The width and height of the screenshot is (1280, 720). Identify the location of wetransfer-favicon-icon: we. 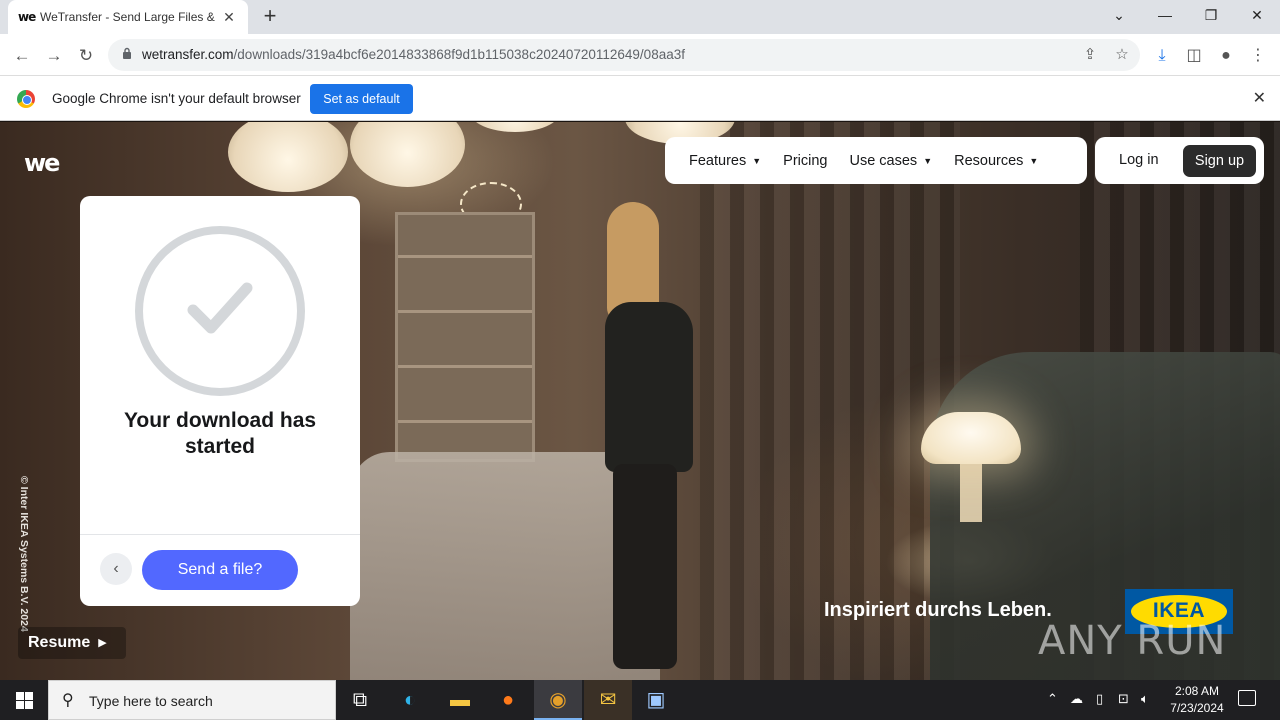
(27, 17).